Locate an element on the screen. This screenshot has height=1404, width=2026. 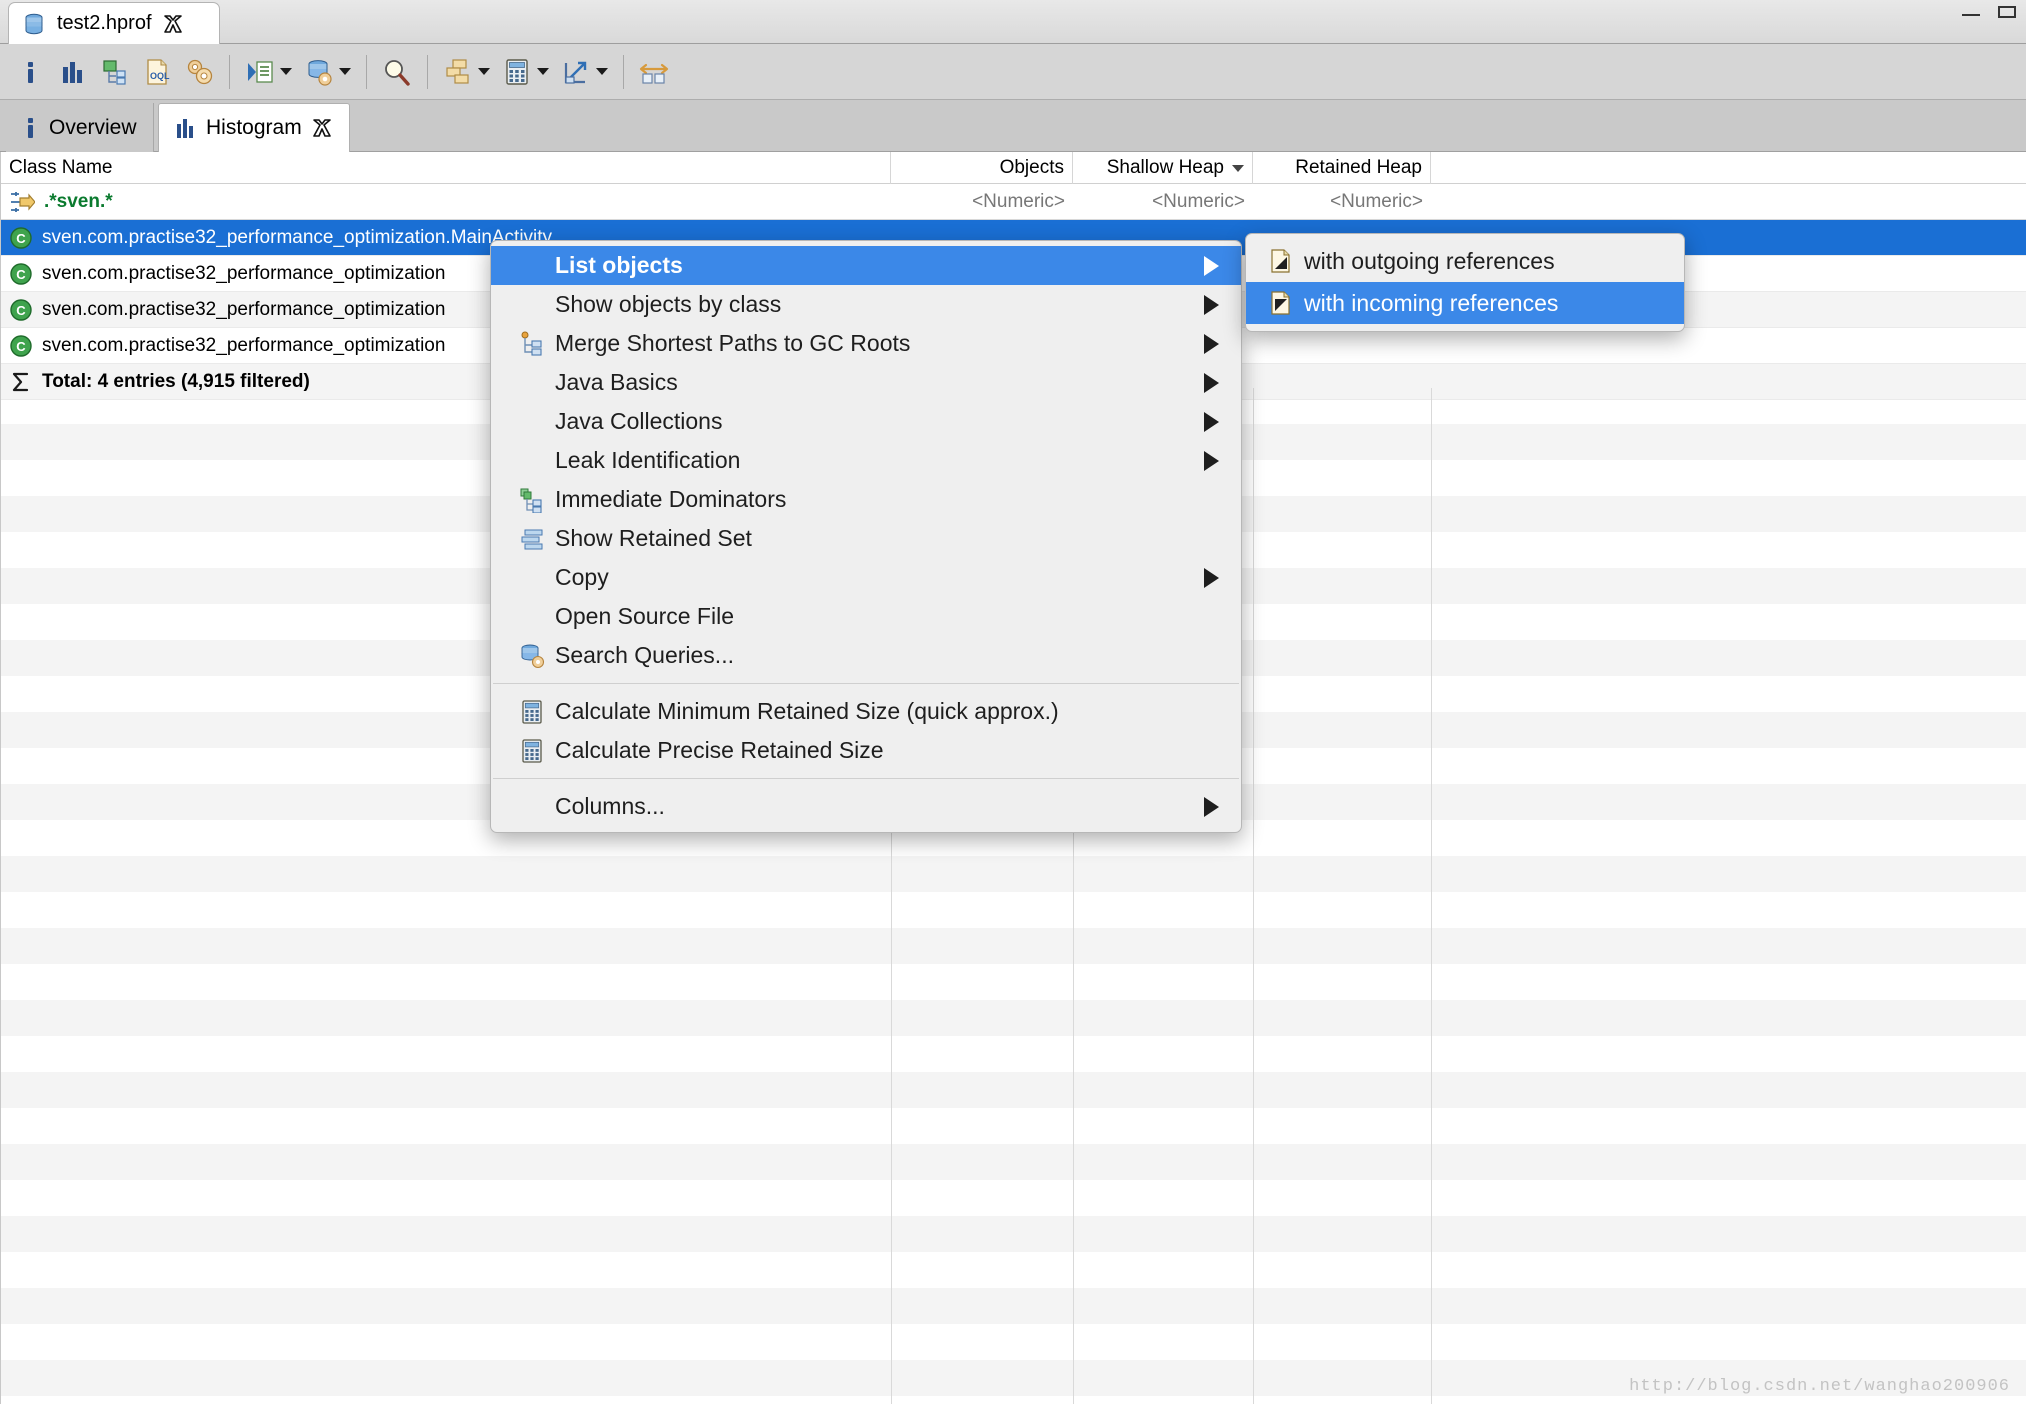
magnifier-icon is located at coordinates (397, 72).